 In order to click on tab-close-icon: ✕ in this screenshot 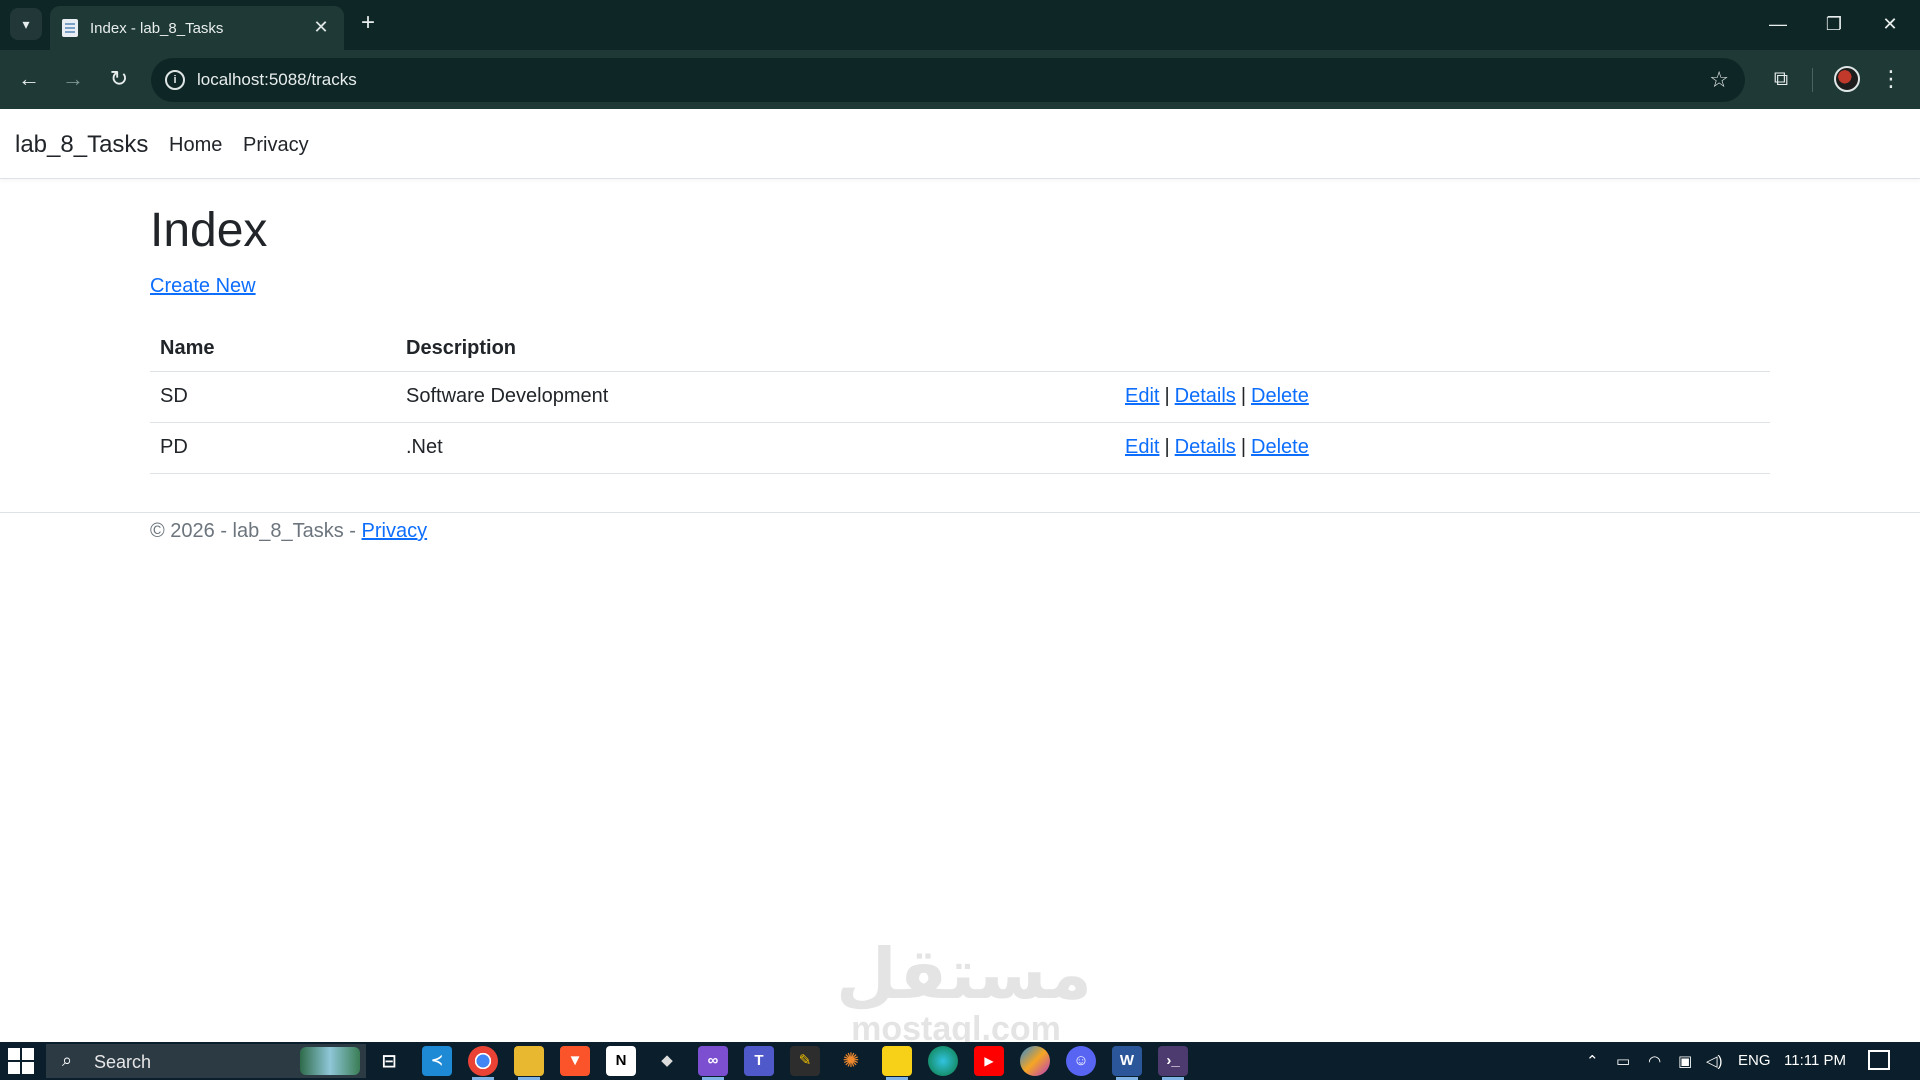, I will do `click(321, 27)`.